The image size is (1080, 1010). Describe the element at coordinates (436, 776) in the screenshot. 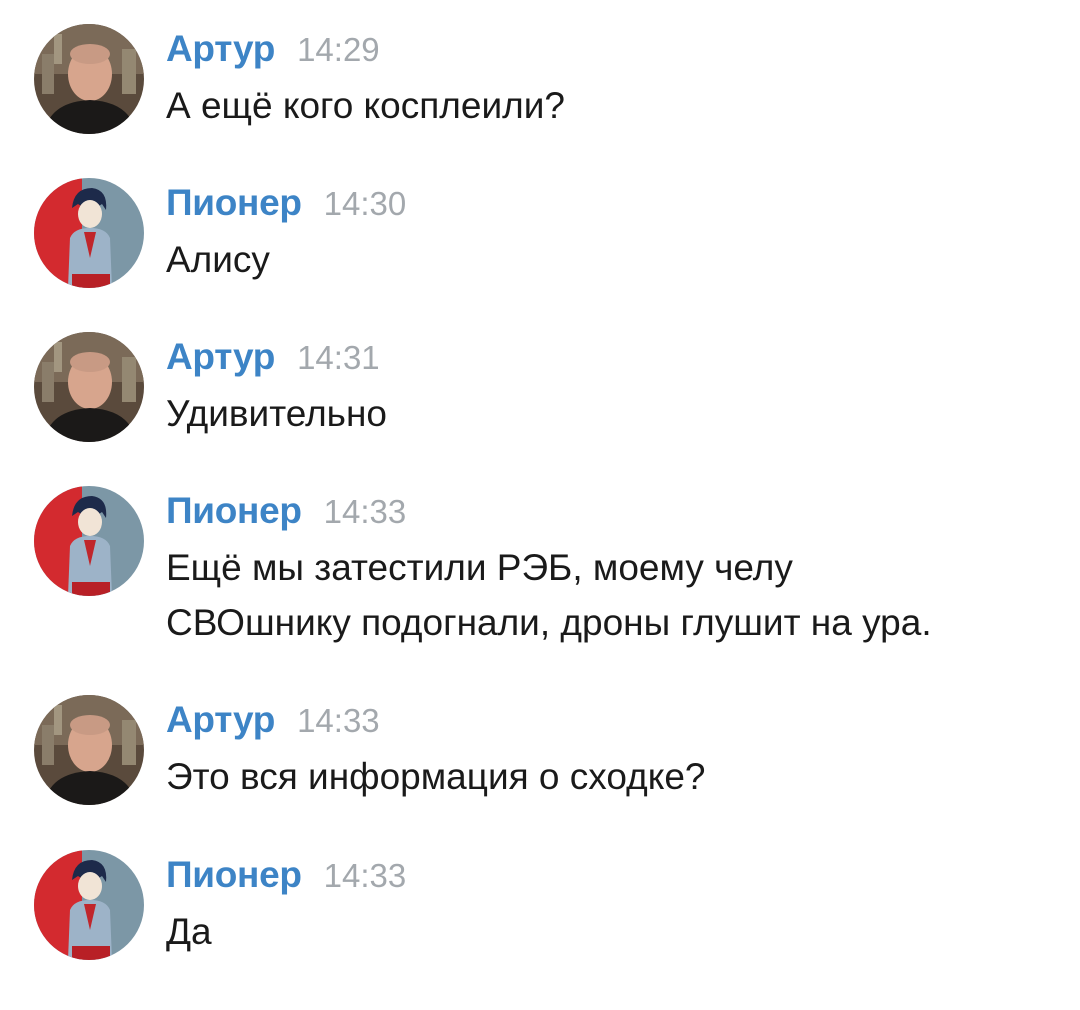

I see `message-text: Это вся информация о сходке?` at that location.